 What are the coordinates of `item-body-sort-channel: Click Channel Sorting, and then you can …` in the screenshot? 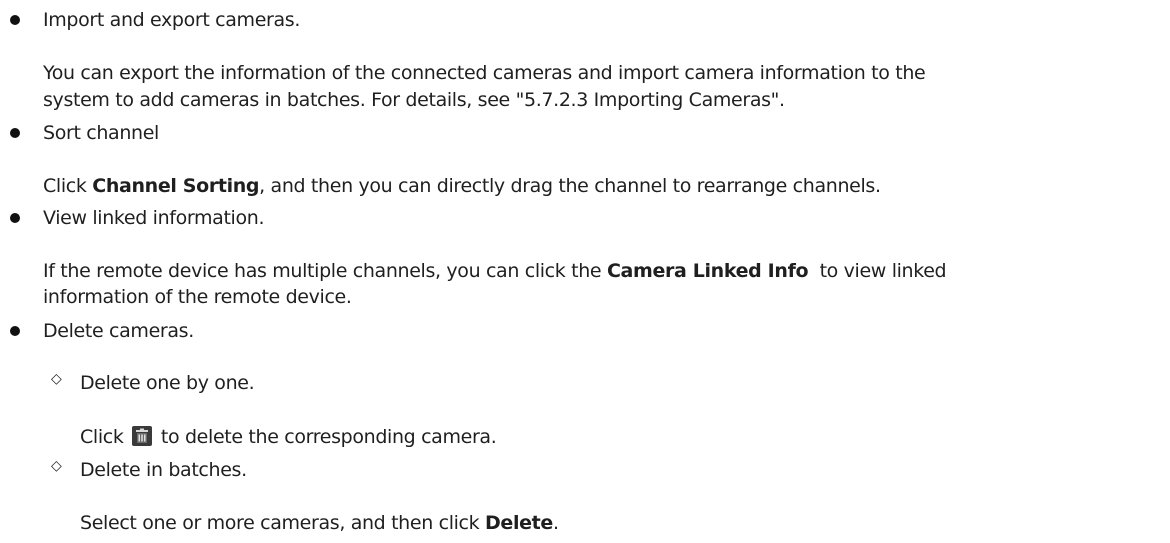 It's located at (462, 186).